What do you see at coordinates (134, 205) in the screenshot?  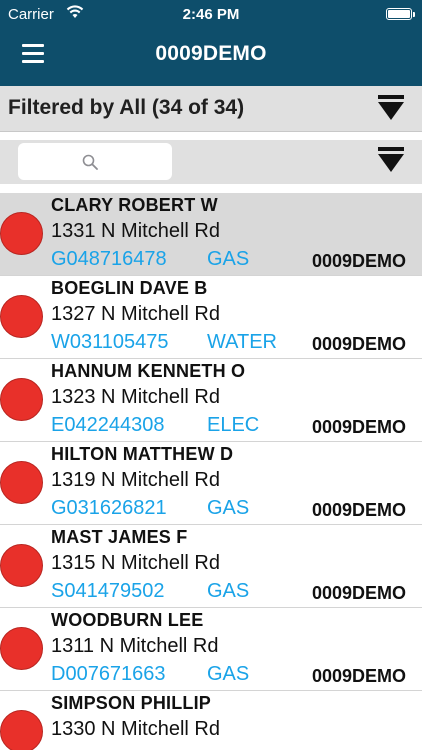 I see `customer-name: CLARY ROBERT W` at bounding box center [134, 205].